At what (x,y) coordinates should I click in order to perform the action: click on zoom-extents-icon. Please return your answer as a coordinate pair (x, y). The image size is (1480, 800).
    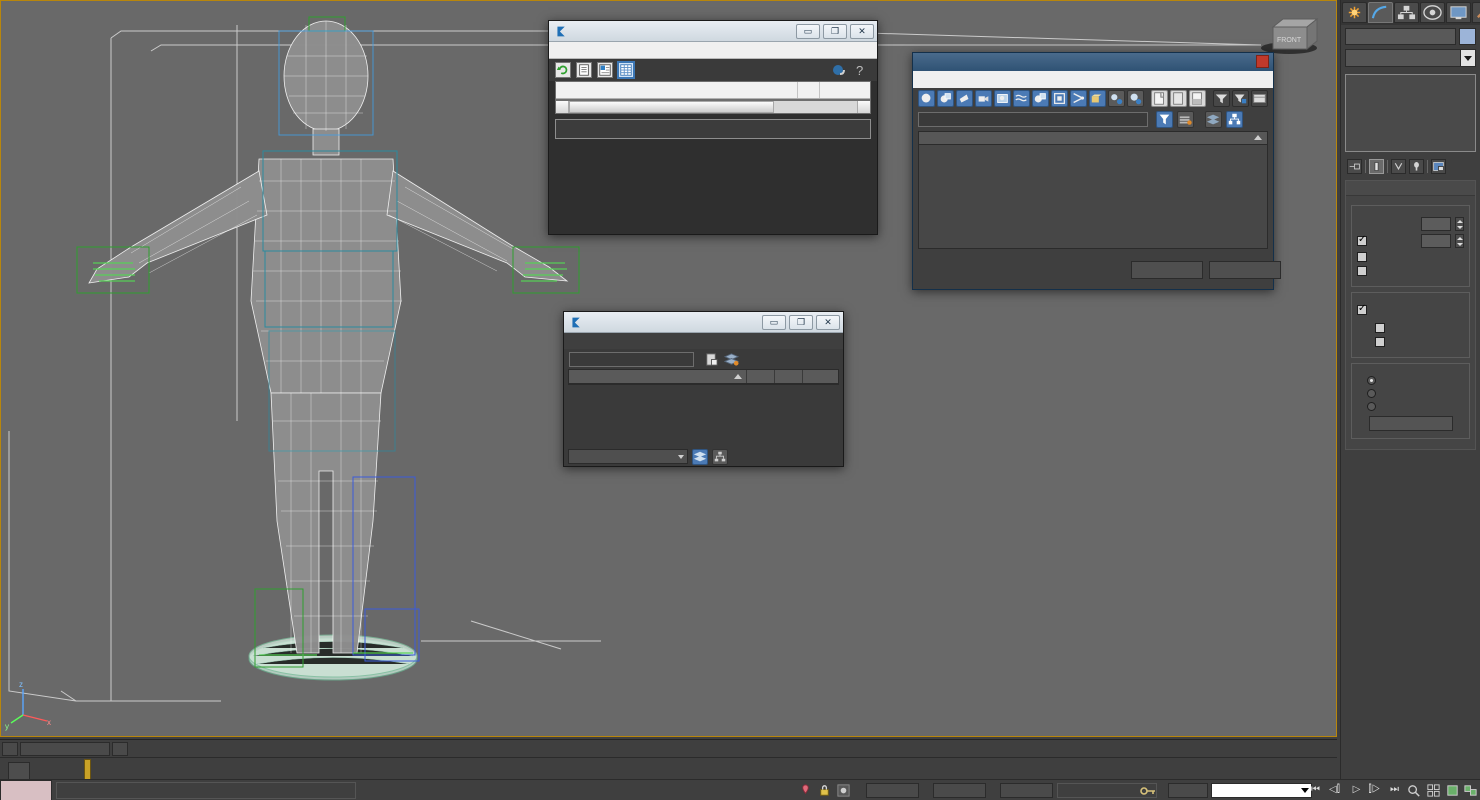
    Looking at the image, I should click on (1452, 790).